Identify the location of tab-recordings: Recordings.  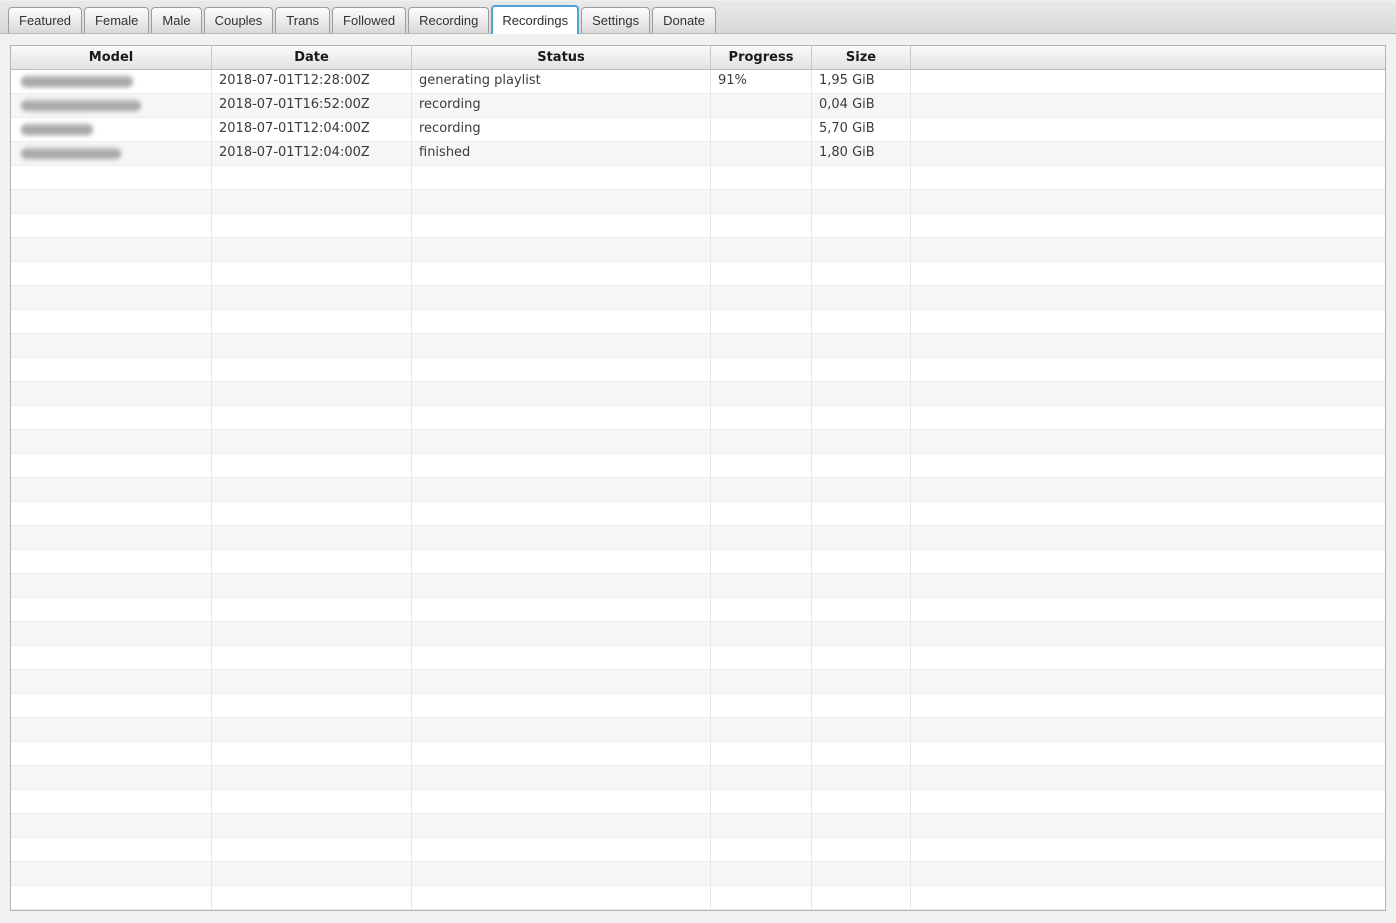
(535, 19).